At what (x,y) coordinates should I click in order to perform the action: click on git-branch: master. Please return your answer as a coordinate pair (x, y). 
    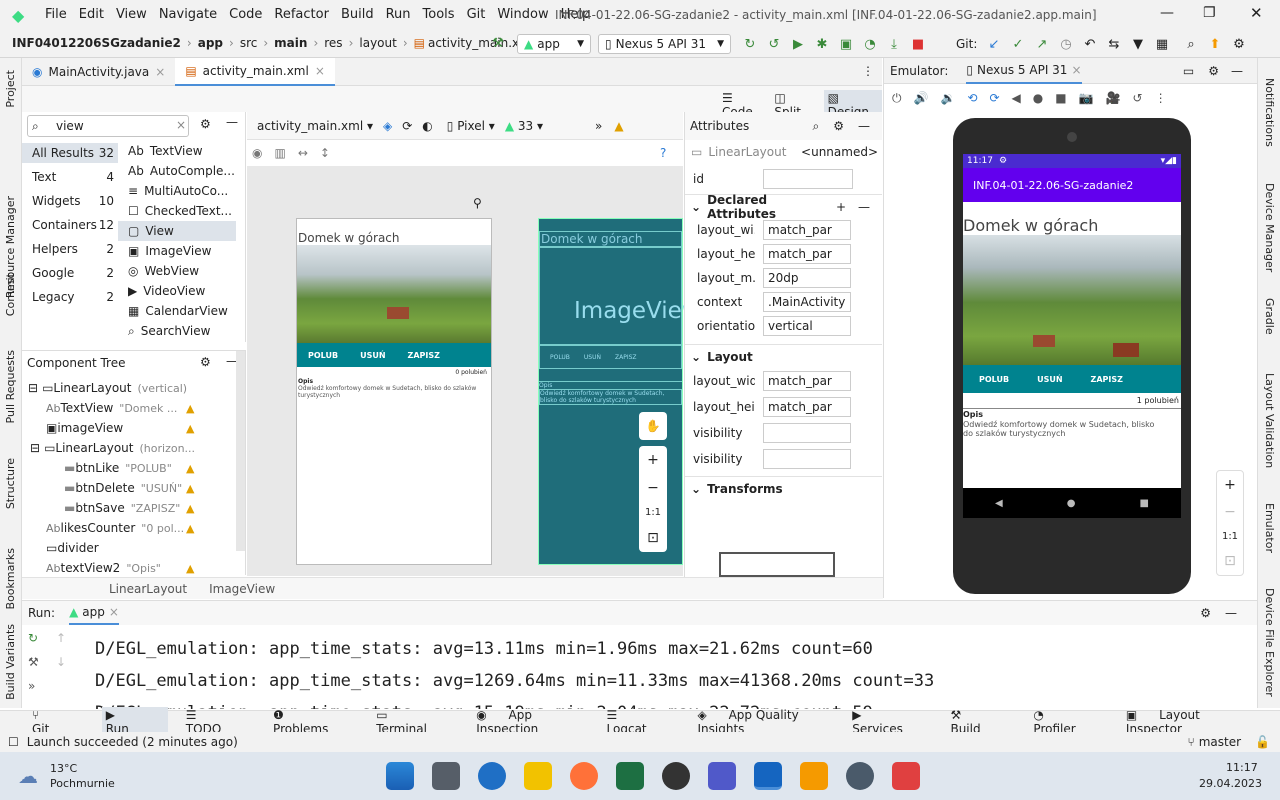
    Looking at the image, I should click on (1220, 742).